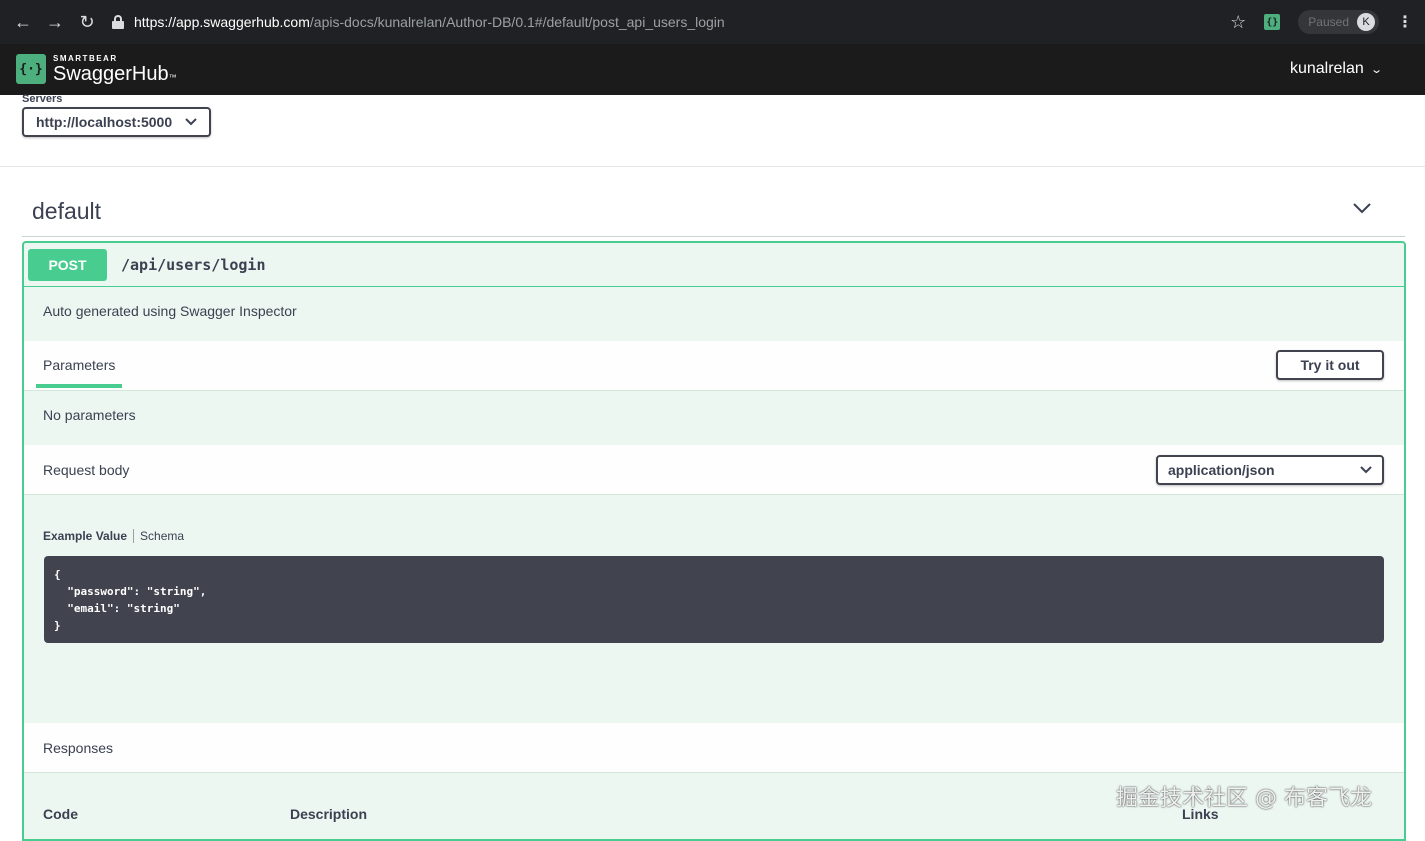 Image resolution: width=1425 pixels, height=841 pixels. I want to click on brand-small: SMARTBEAR, so click(85, 58).